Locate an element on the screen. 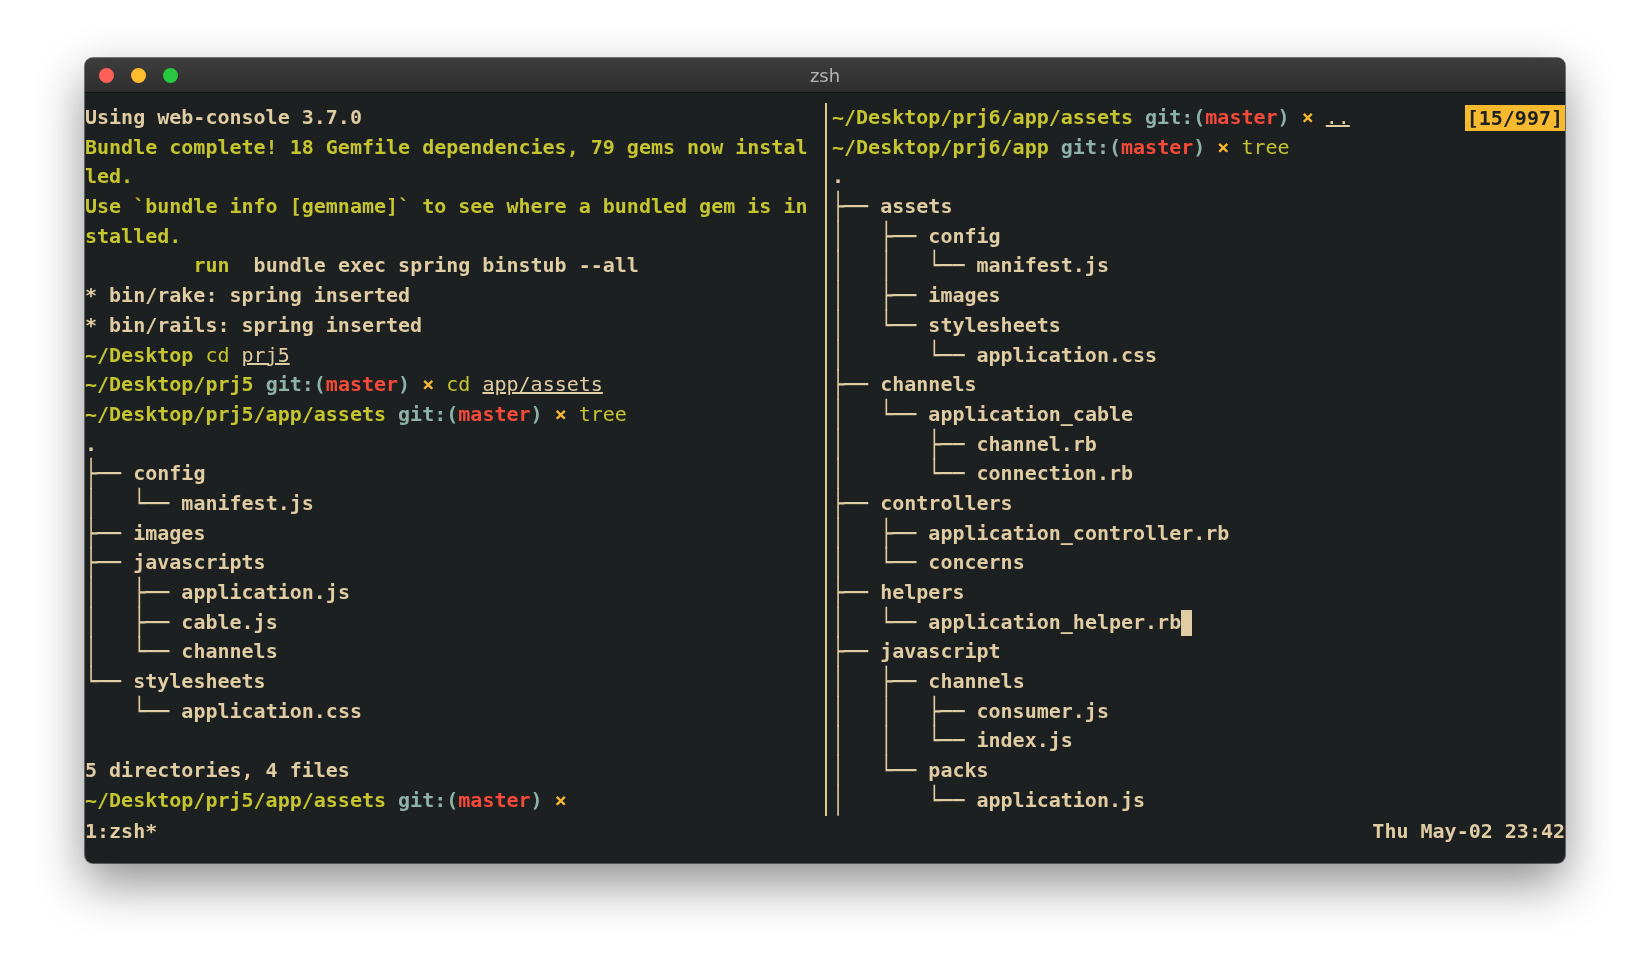  command-keyword: run is located at coordinates (211, 266).